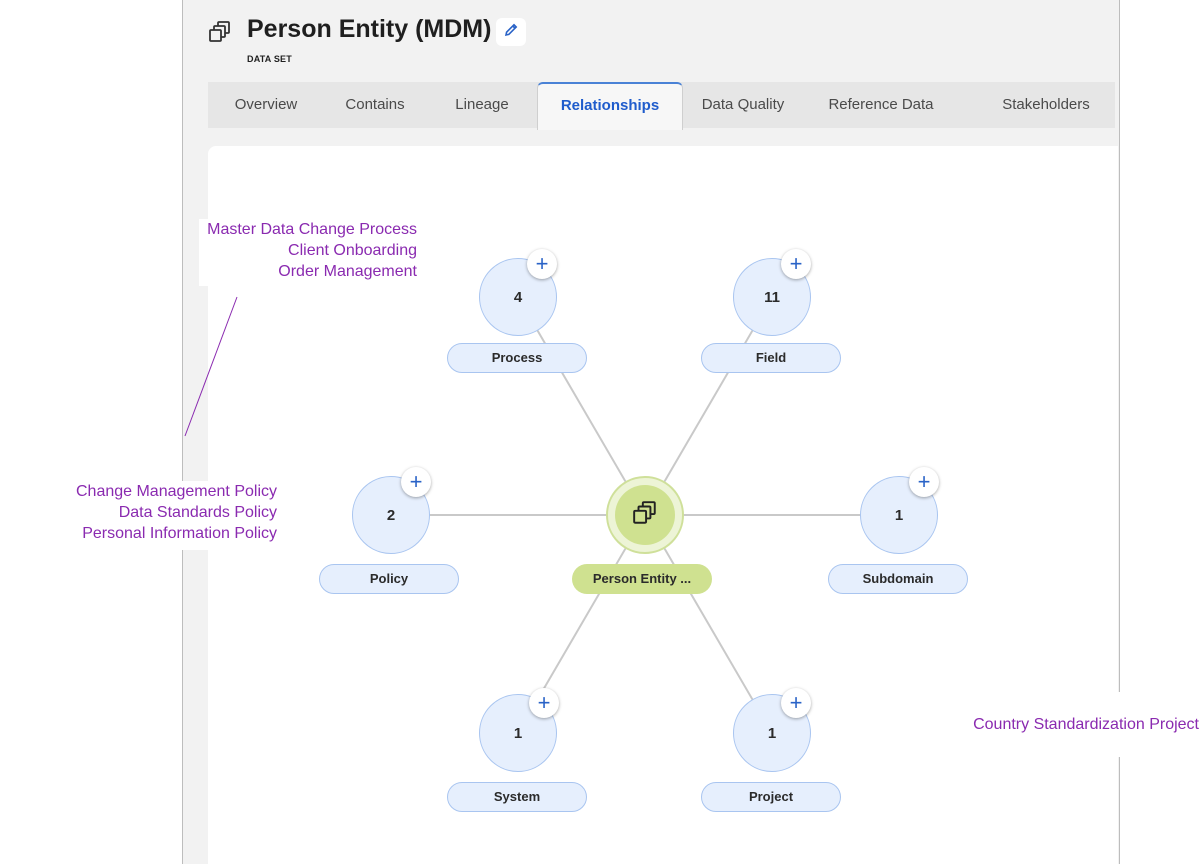  Describe the element at coordinates (369, 29) in the screenshot. I see `page-title: Person Entity (MDM)` at that location.